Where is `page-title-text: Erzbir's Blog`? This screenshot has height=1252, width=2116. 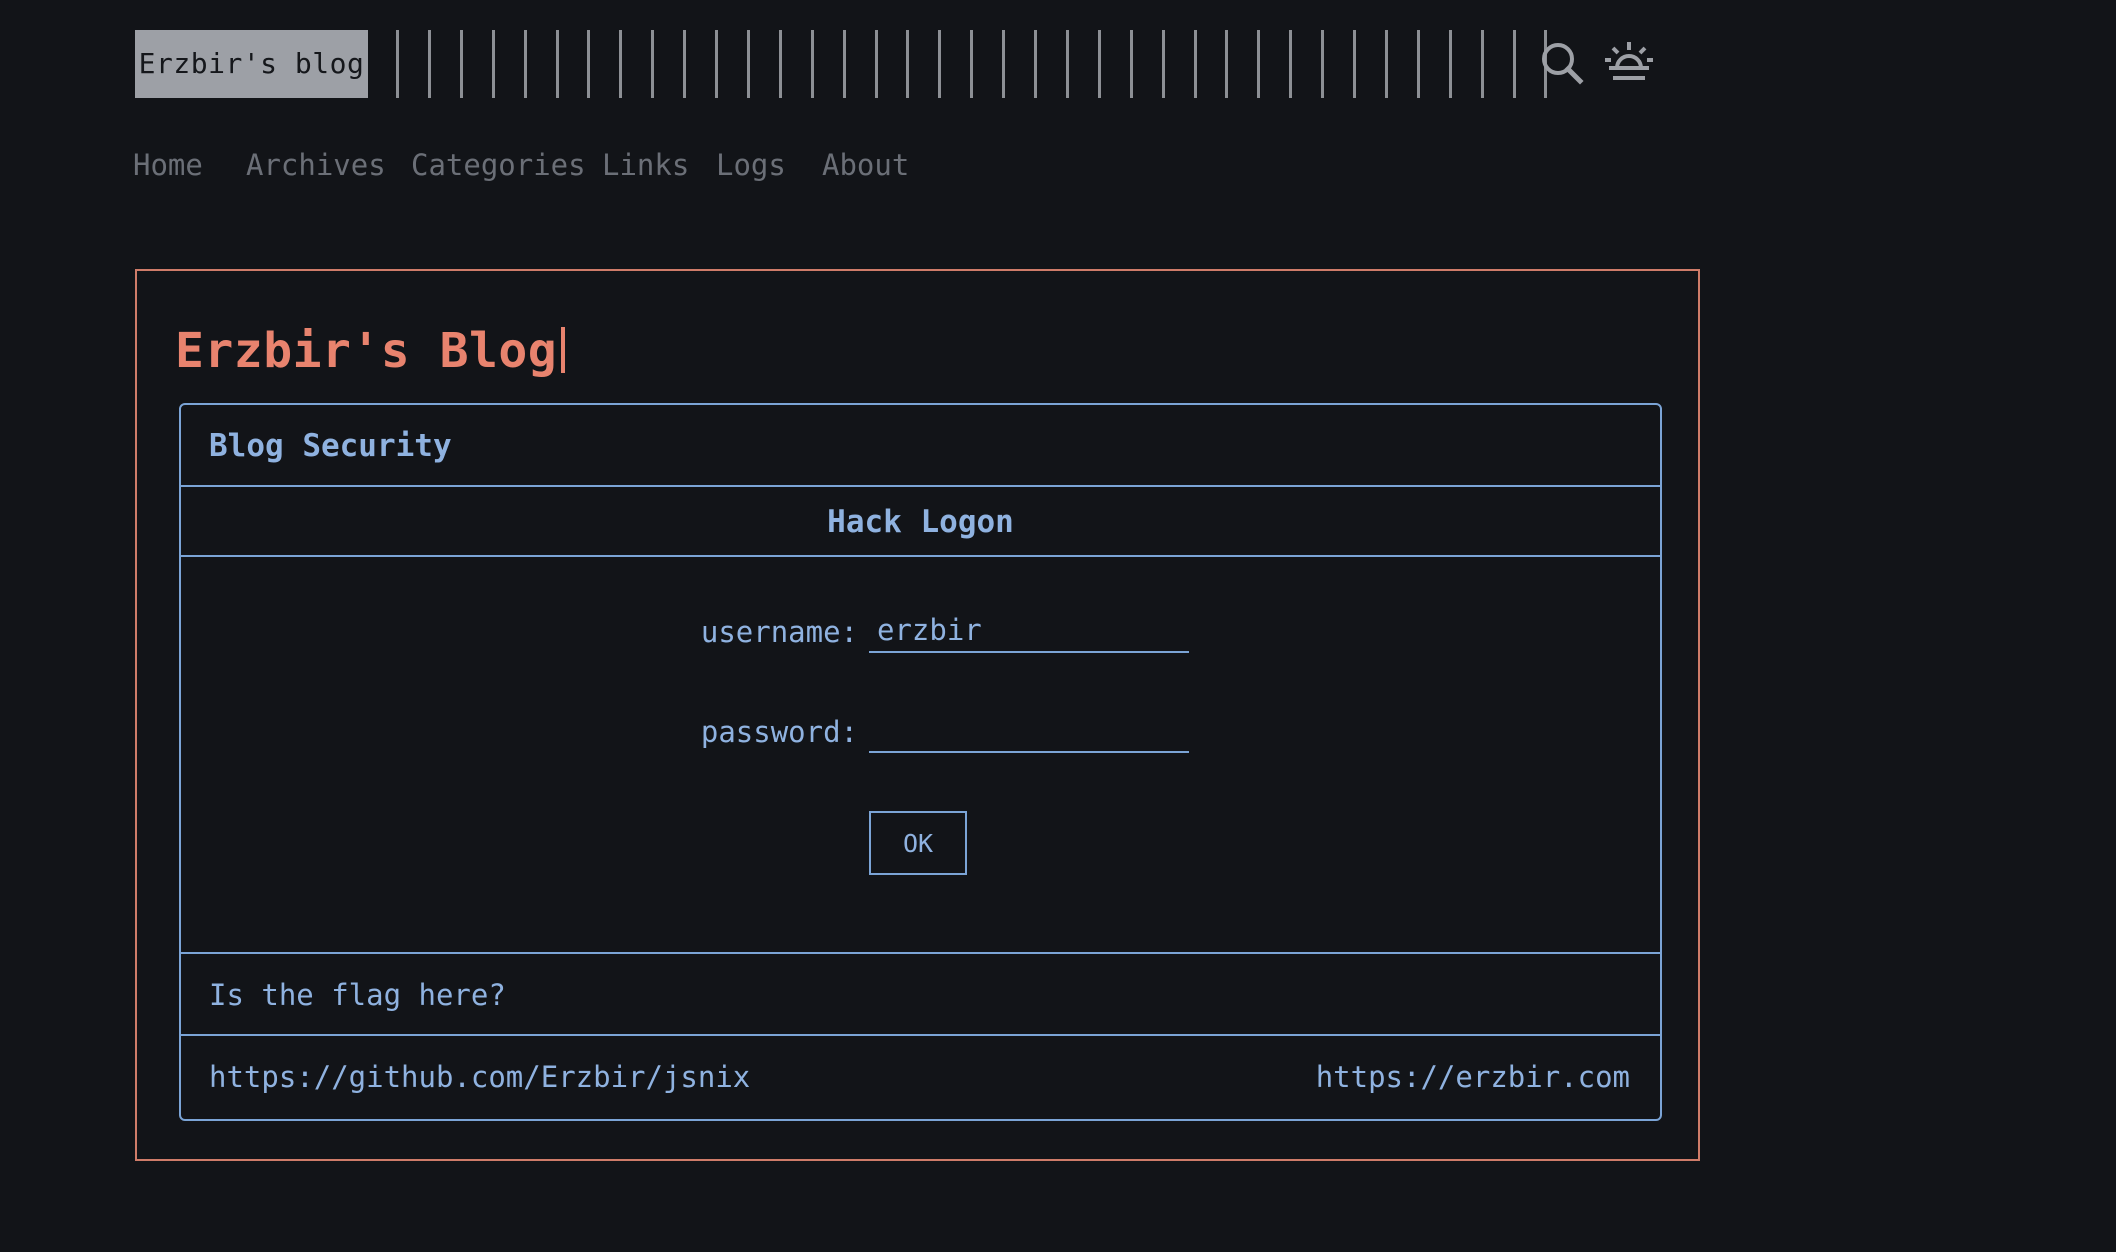 page-title-text: Erzbir's Blog is located at coordinates (366, 351).